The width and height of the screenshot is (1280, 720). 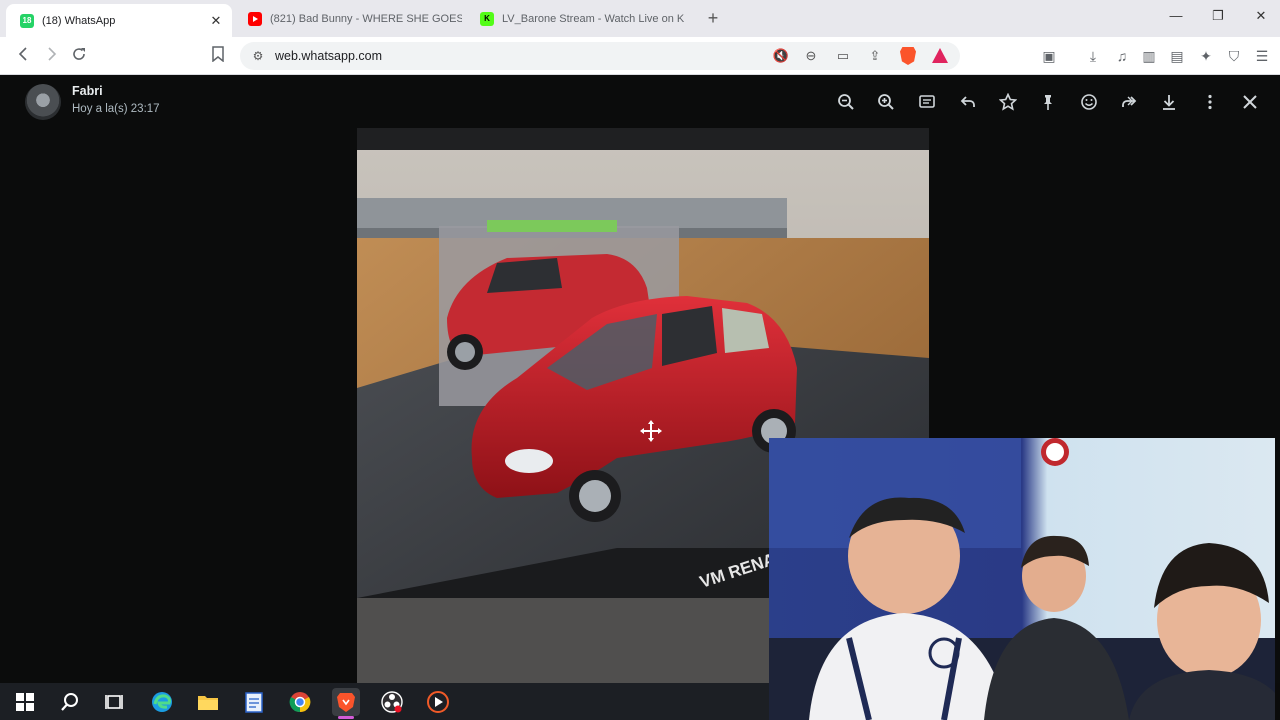 I want to click on brave-shields-icon, so click(x=908, y=56).